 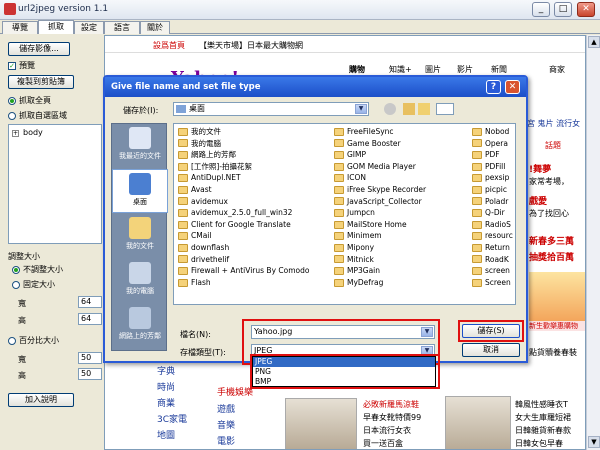 I want to click on place-network: 網路上的芳鄰, so click(x=140, y=326).